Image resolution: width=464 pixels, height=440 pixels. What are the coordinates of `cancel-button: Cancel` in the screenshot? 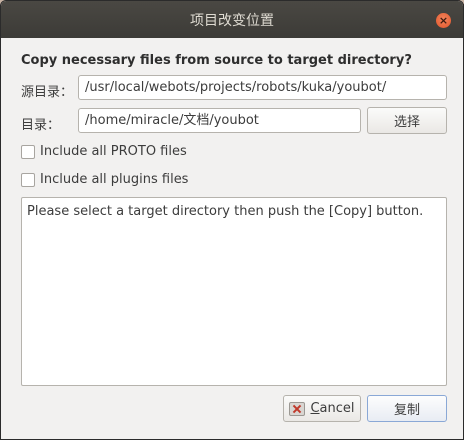 It's located at (322, 408).